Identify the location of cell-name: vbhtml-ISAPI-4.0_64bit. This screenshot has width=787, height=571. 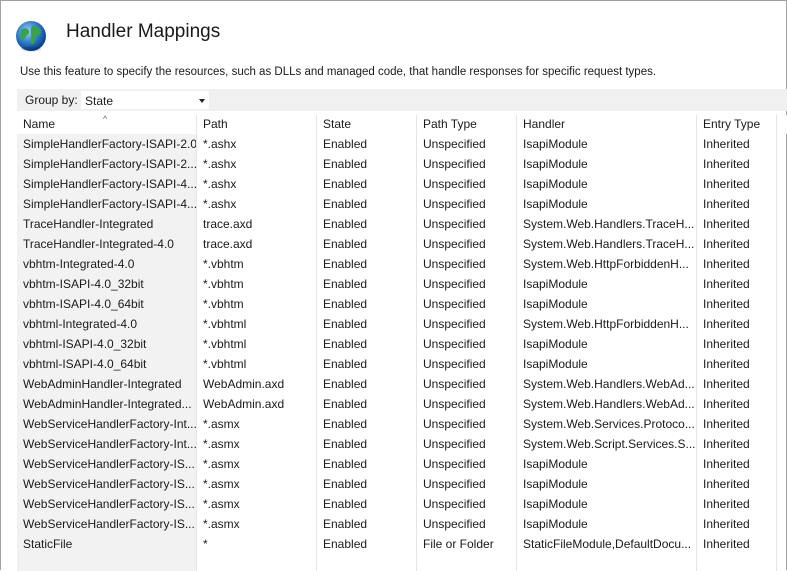
(107, 364).